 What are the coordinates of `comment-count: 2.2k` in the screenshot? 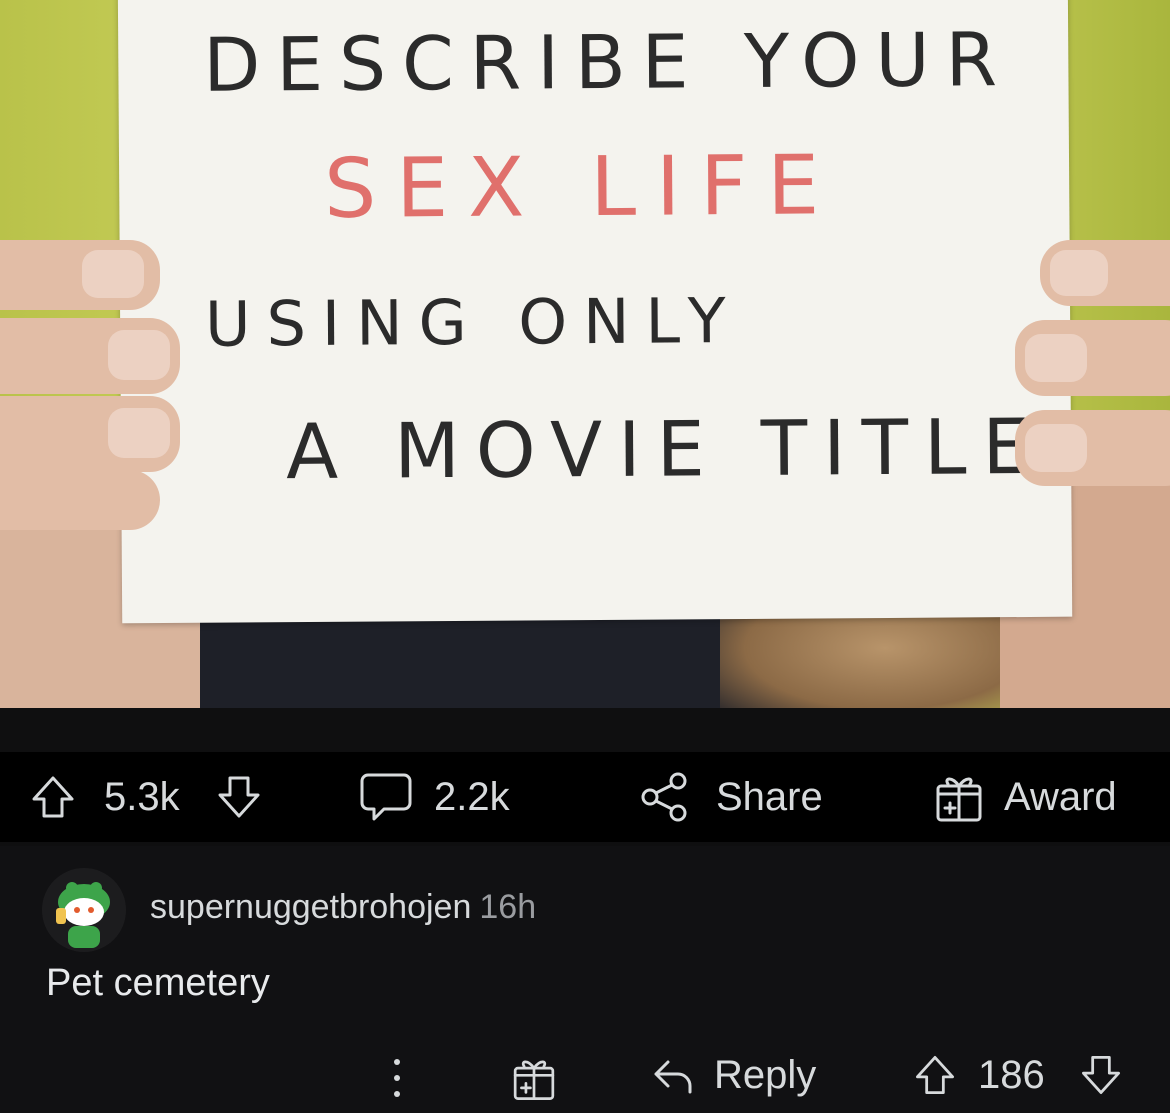 It's located at (472, 796).